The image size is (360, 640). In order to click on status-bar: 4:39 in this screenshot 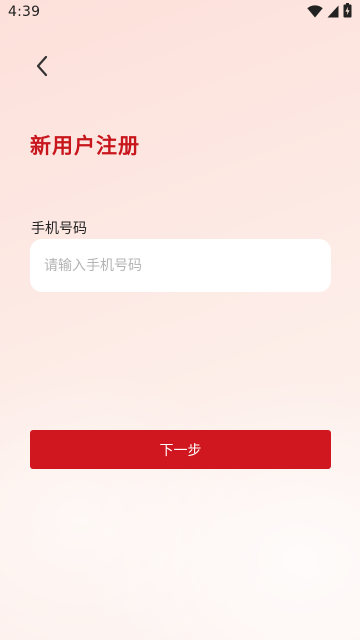, I will do `click(180, 12)`.